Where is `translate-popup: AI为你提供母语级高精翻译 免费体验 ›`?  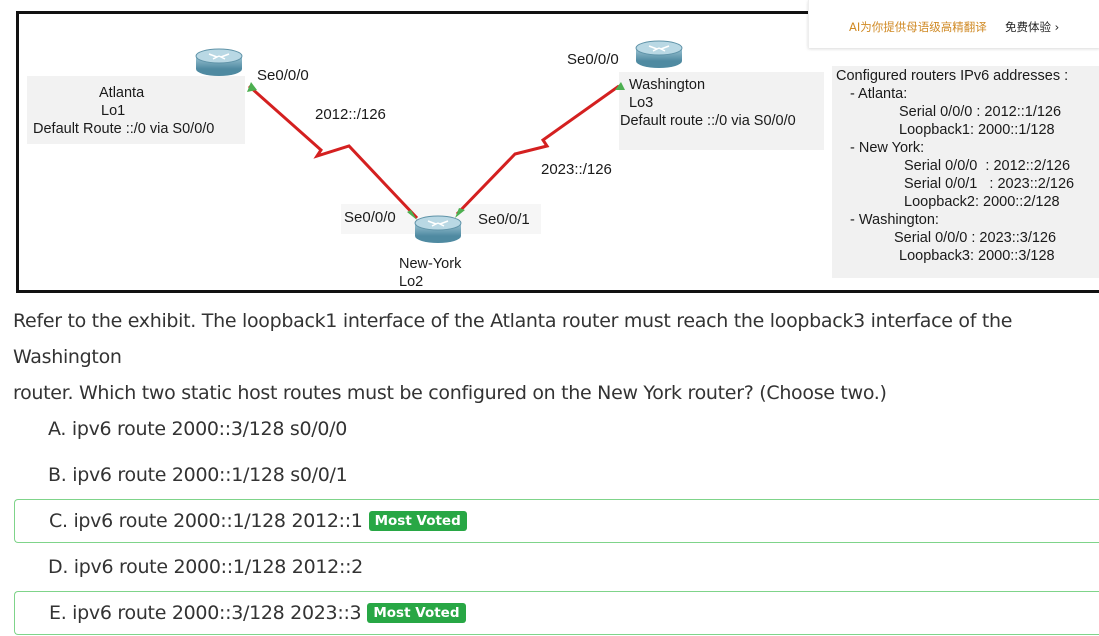
translate-popup: AI为你提供母语级高精翻译 免费体验 › is located at coordinates (953, 24).